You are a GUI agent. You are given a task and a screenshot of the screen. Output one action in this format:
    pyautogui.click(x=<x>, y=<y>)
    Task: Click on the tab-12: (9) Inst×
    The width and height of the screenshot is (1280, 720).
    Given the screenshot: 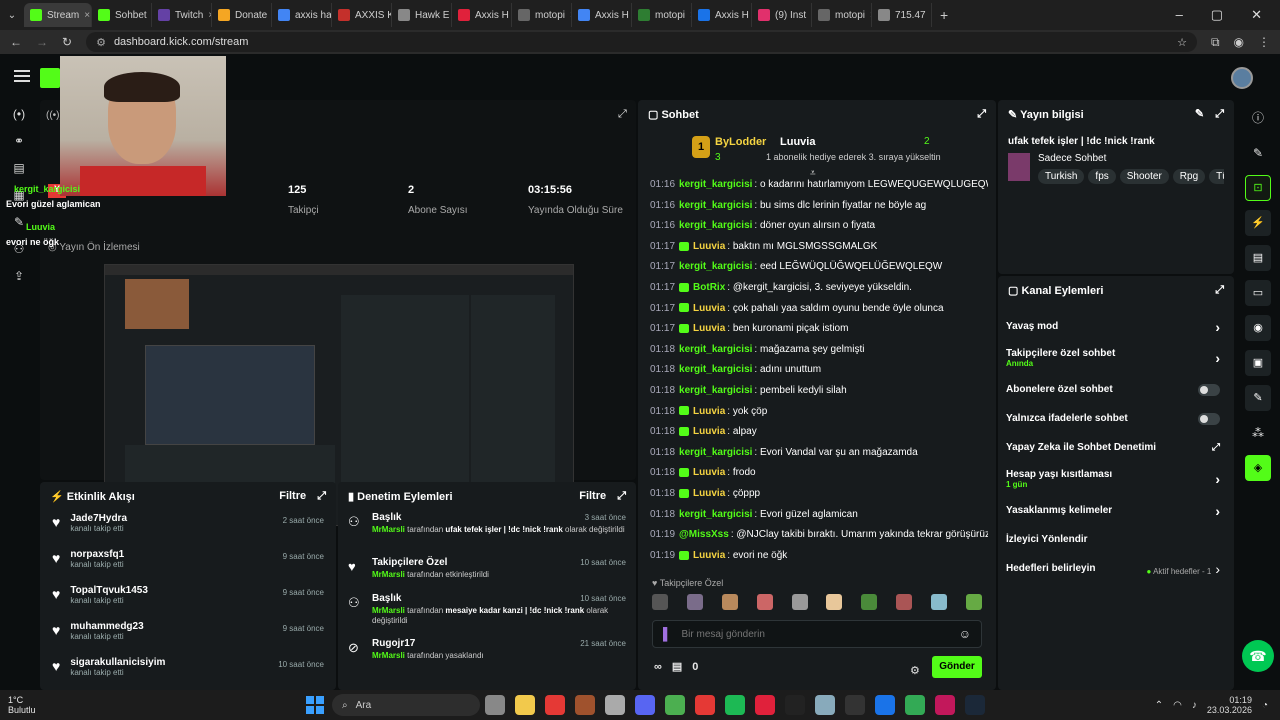 What is the action you would take?
    pyautogui.click(x=782, y=15)
    